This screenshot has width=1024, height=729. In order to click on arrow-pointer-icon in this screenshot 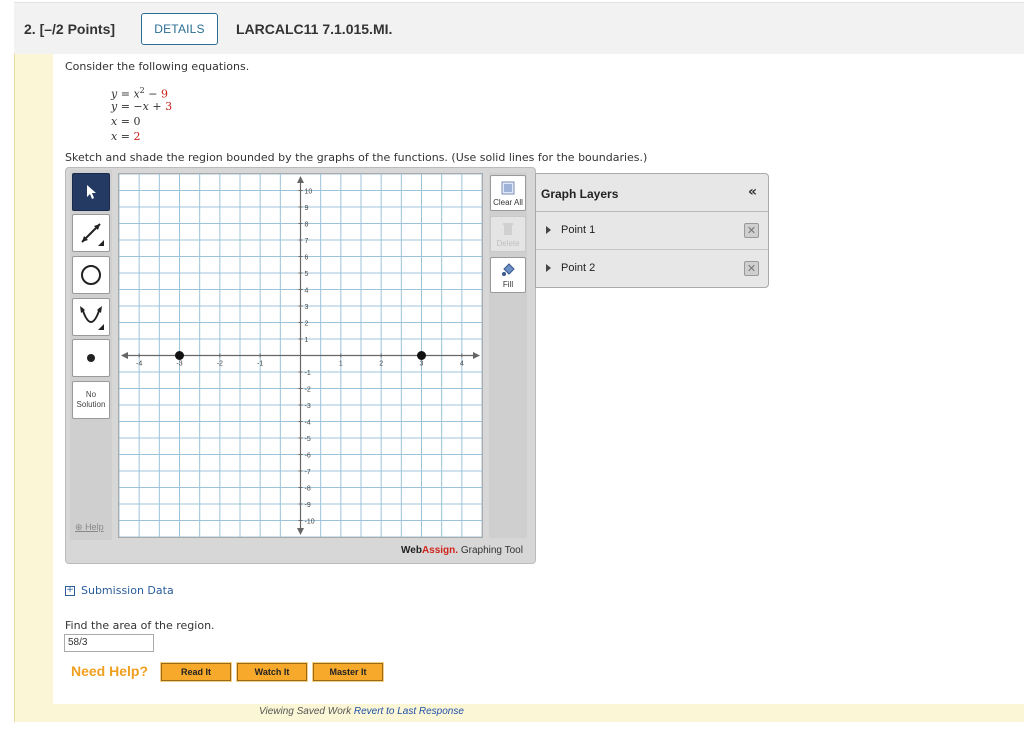, I will do `click(91, 192)`.